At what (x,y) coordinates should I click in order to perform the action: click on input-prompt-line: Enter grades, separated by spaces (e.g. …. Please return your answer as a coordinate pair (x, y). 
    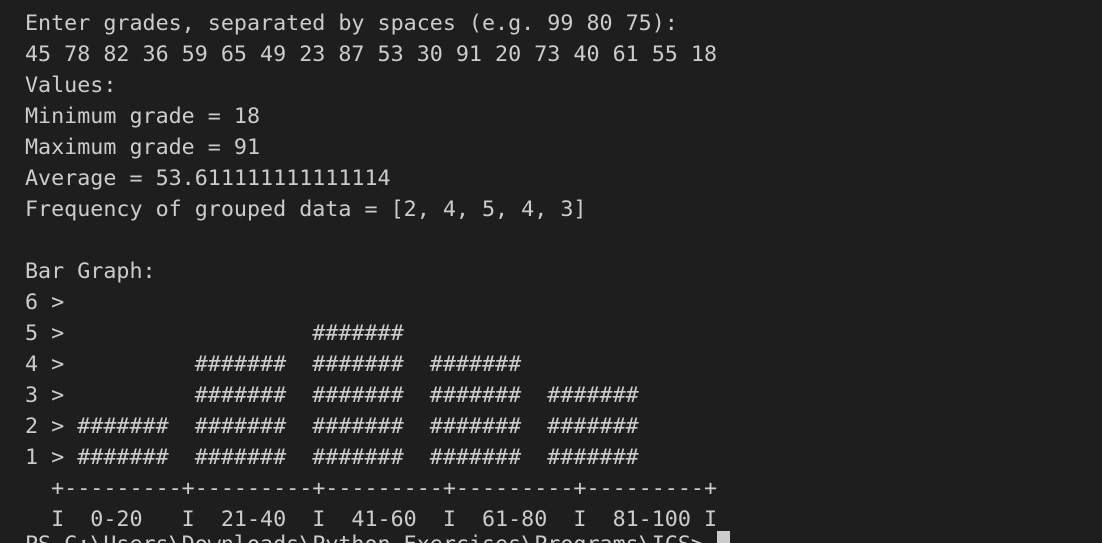
    Looking at the image, I should click on (351, 23).